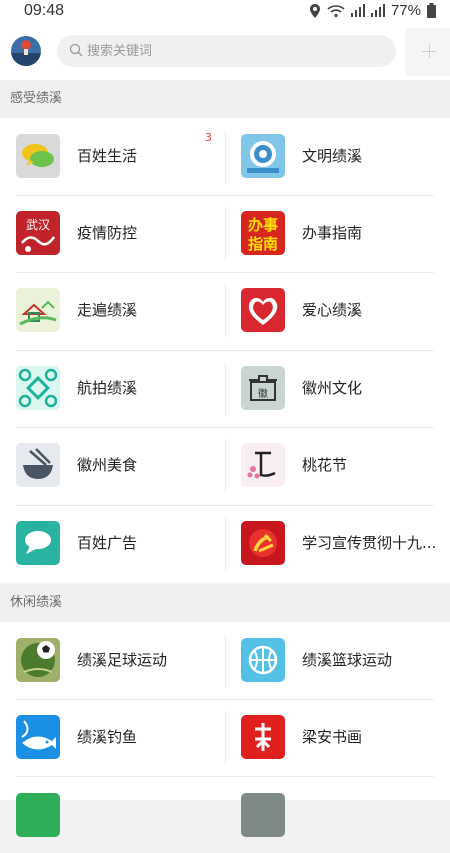  Describe the element at coordinates (107, 310) in the screenshot. I see `grid-item-label: 走遍绩溪` at that location.